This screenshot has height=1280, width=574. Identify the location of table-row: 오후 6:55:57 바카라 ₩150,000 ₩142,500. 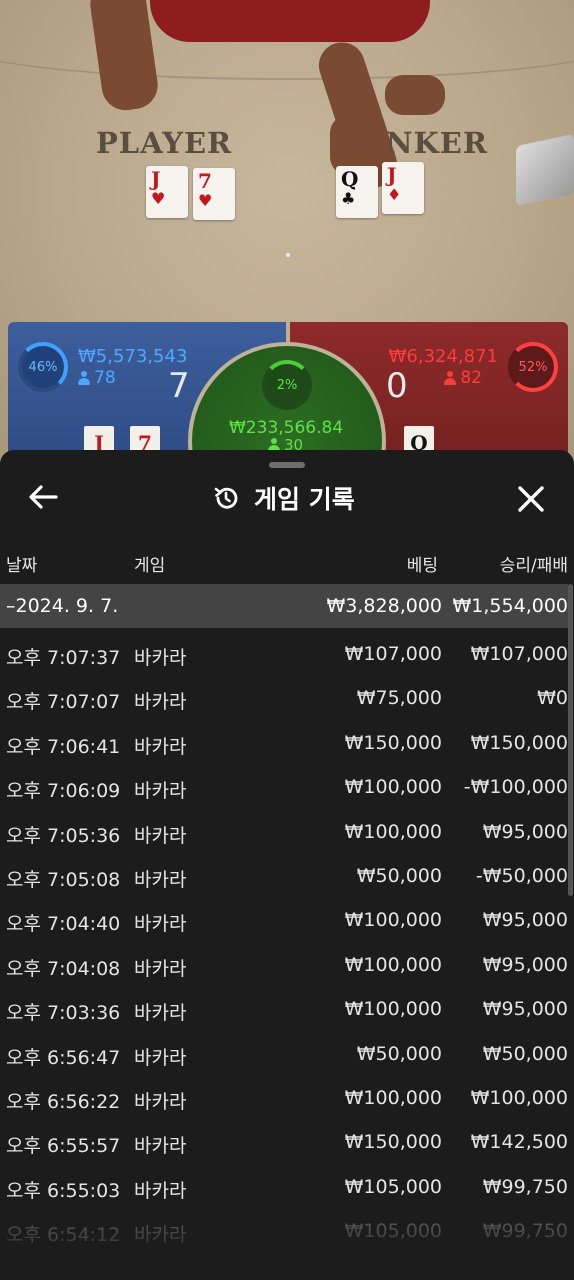
(284, 1143).